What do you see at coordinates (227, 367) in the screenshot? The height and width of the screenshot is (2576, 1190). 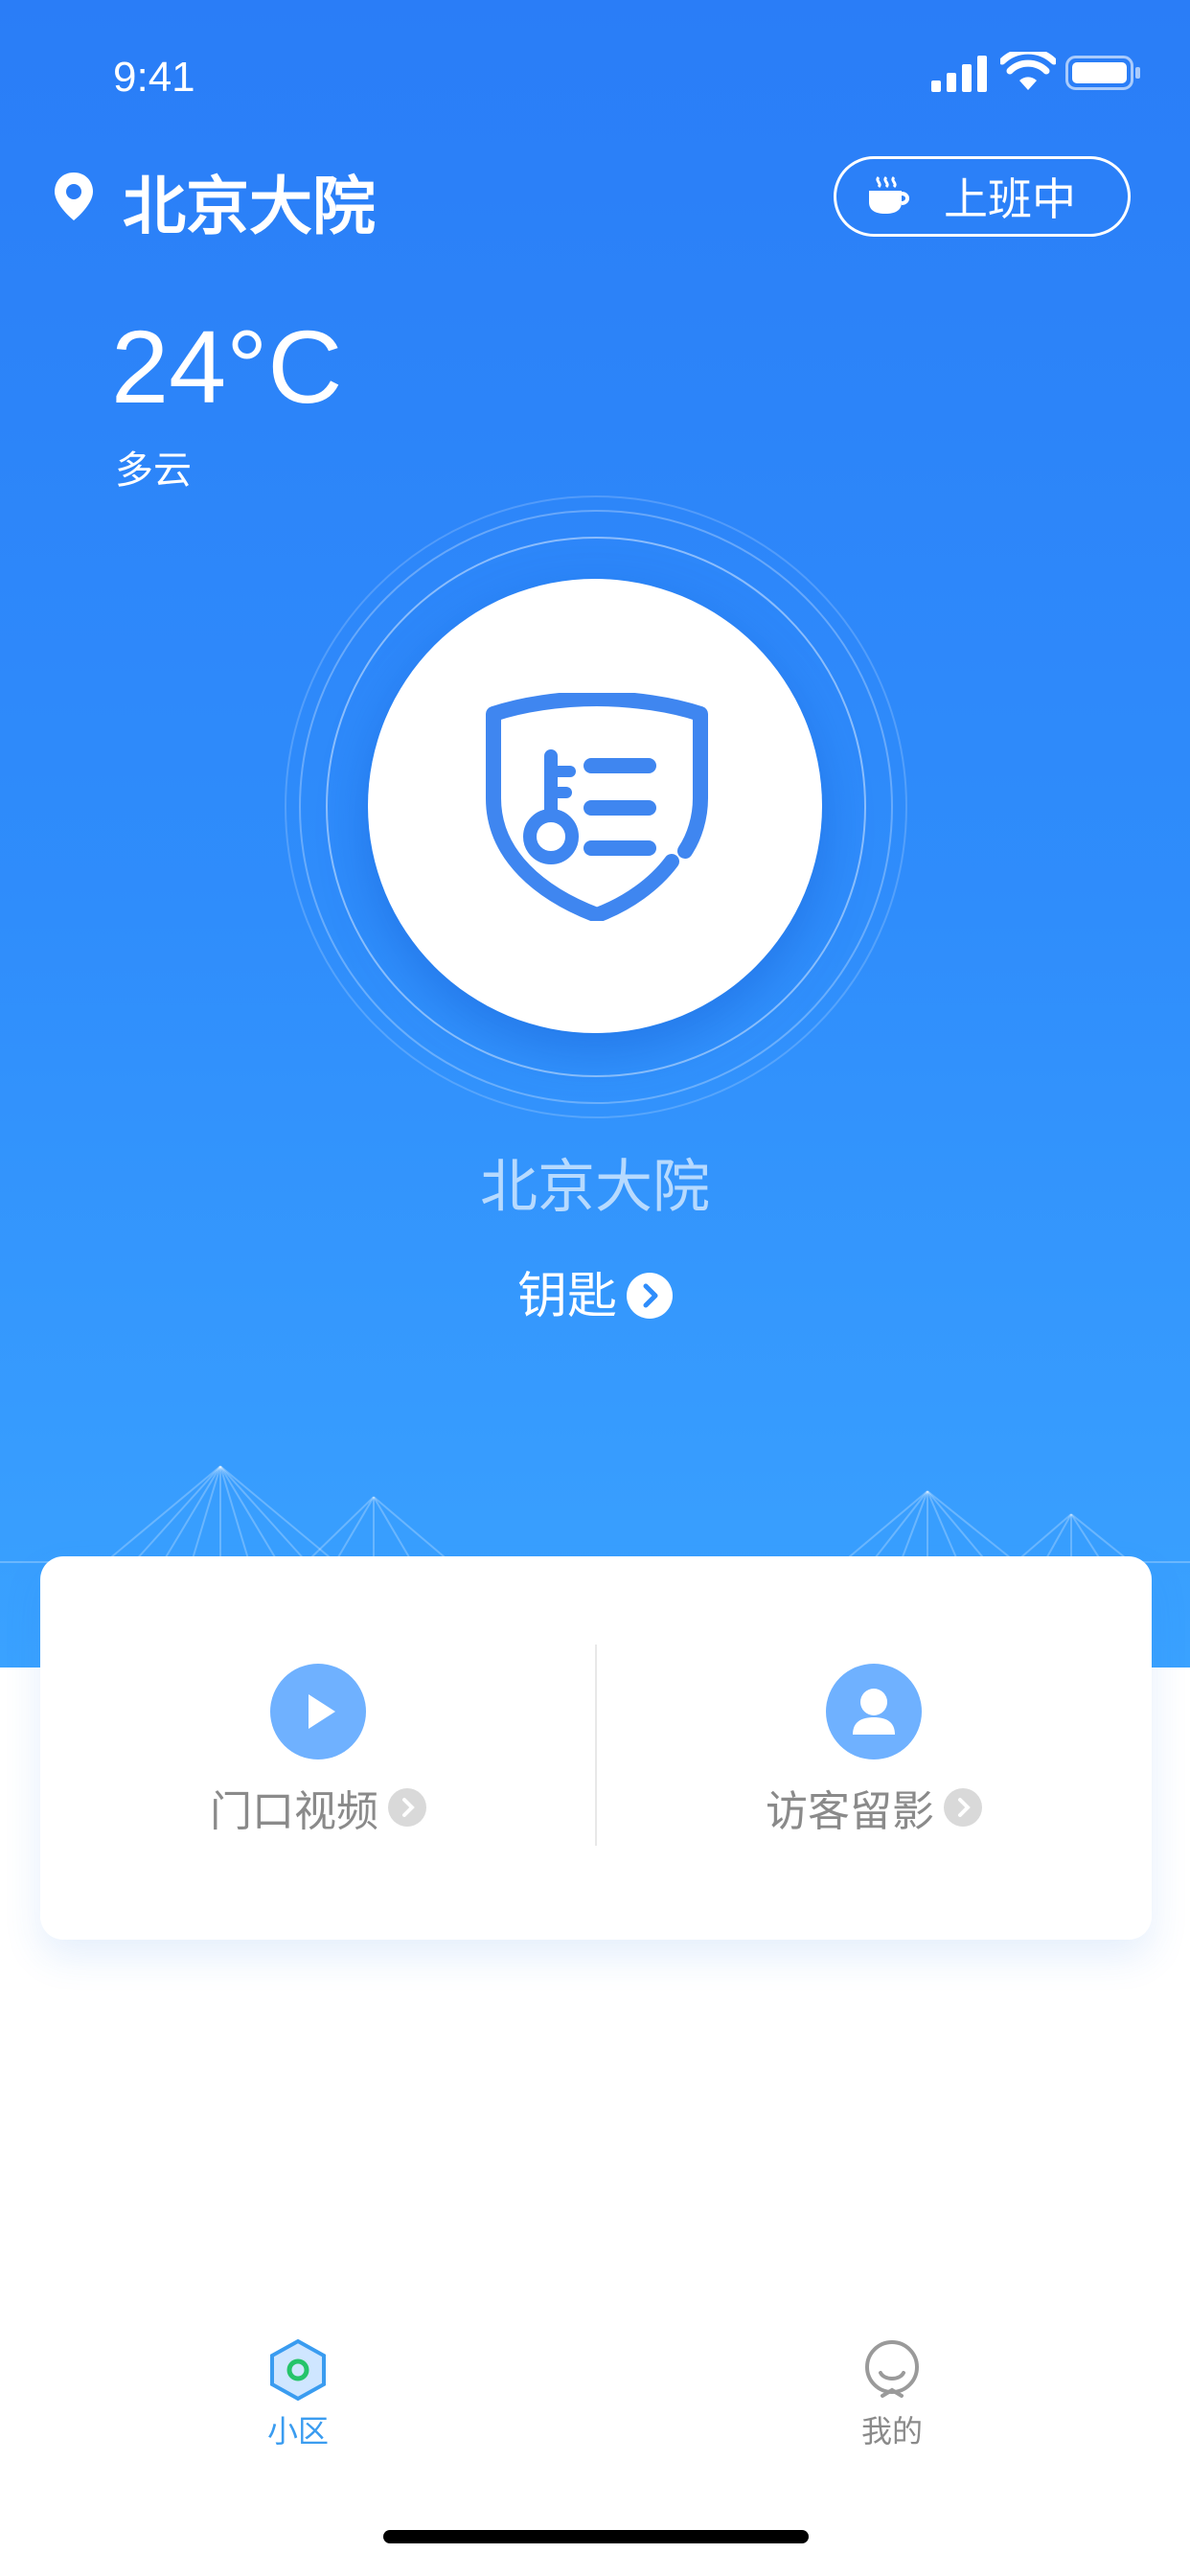 I see `temperature: 24°C` at bounding box center [227, 367].